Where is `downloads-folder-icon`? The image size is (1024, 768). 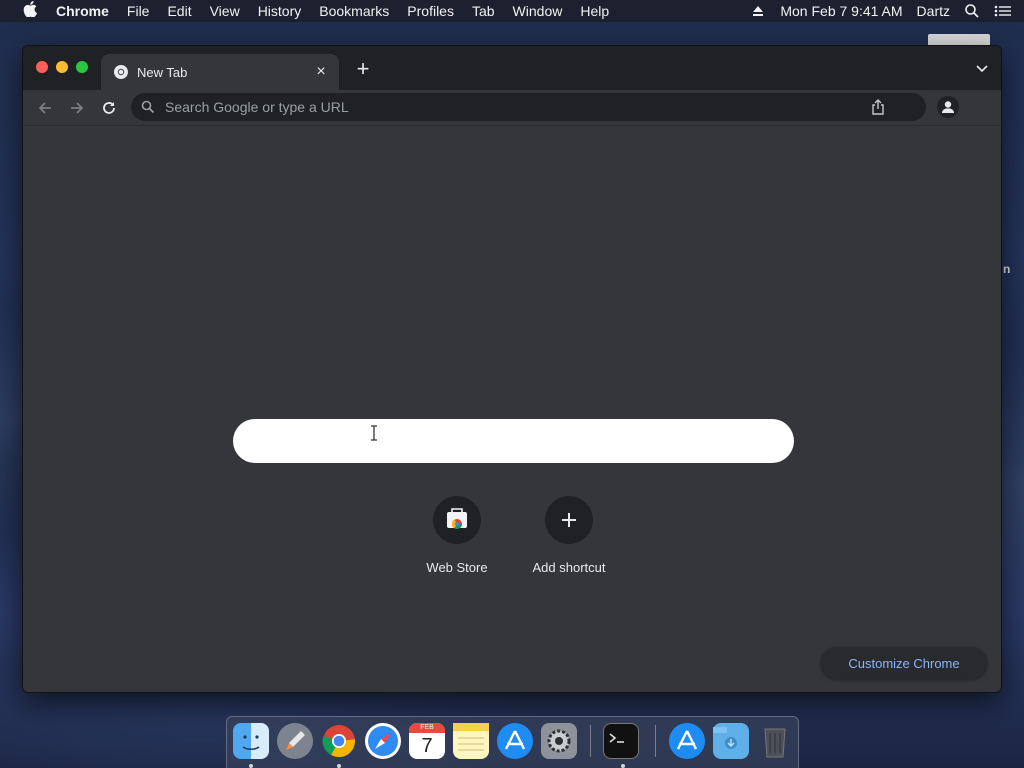 downloads-folder-icon is located at coordinates (731, 741).